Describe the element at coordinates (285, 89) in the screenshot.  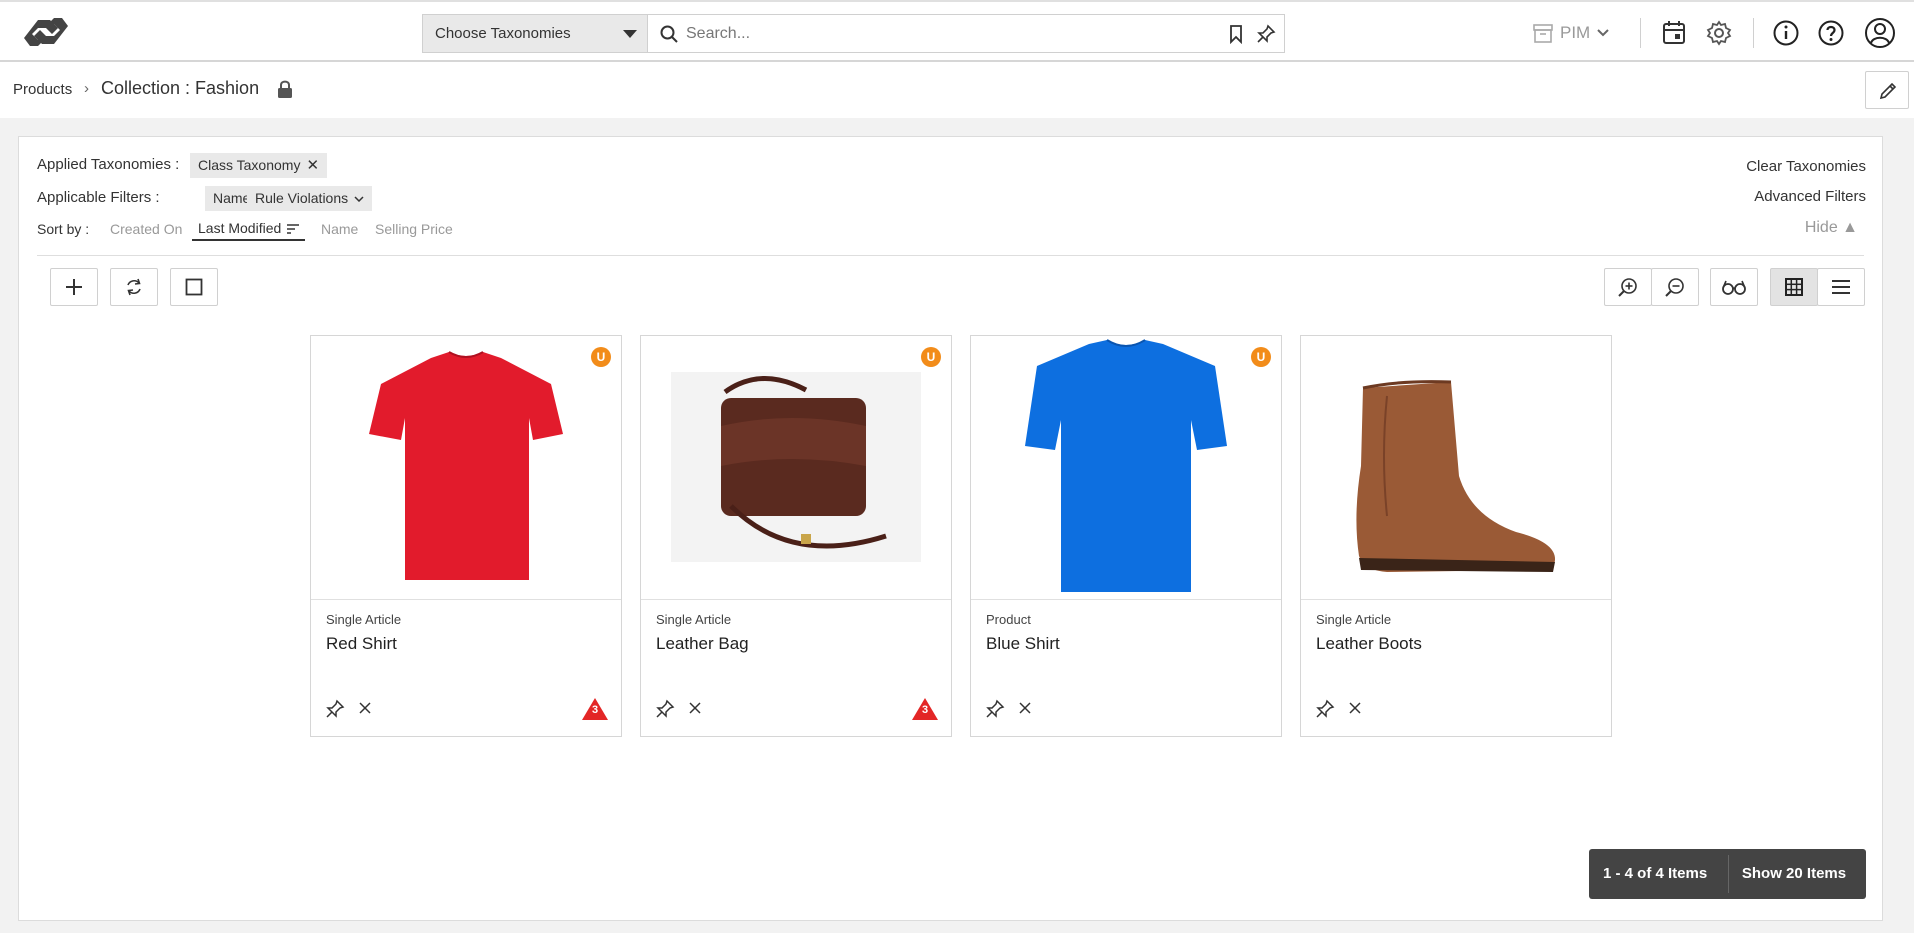
I see `lock-icon` at that location.